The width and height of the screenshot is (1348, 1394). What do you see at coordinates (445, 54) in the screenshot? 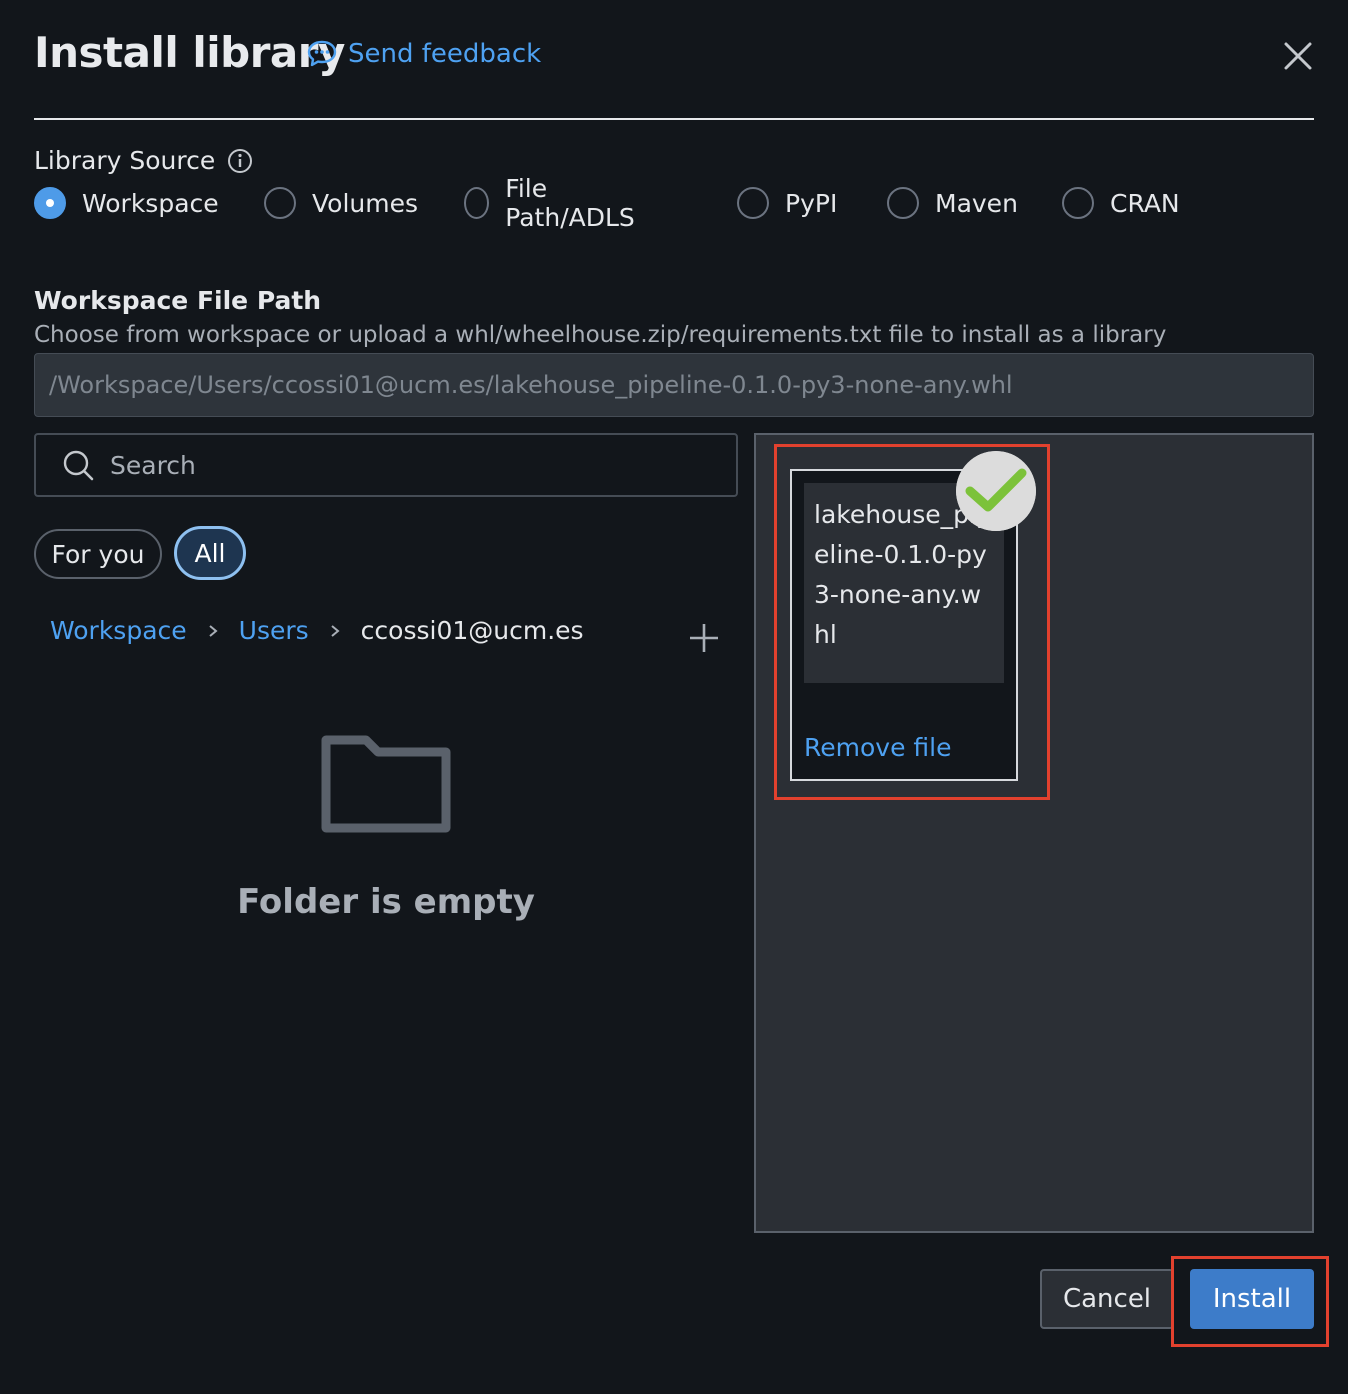
I see `send-feedback-label: Send feedback` at bounding box center [445, 54].